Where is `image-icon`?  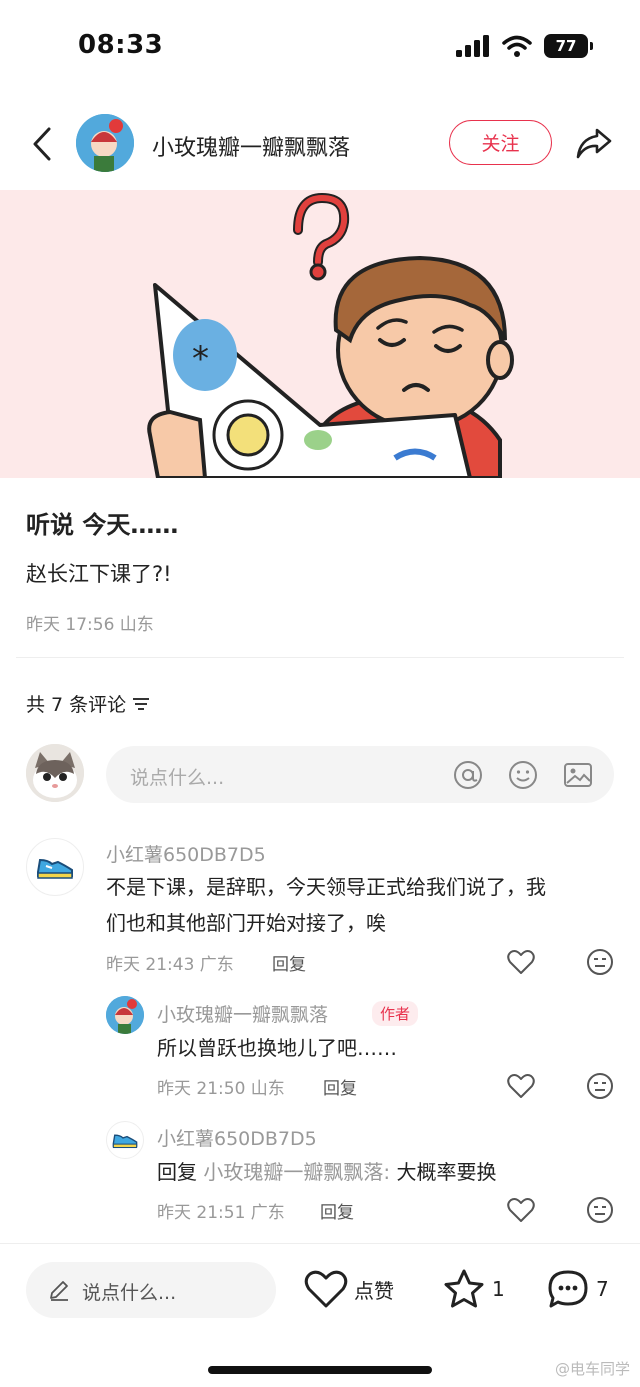 image-icon is located at coordinates (578, 775).